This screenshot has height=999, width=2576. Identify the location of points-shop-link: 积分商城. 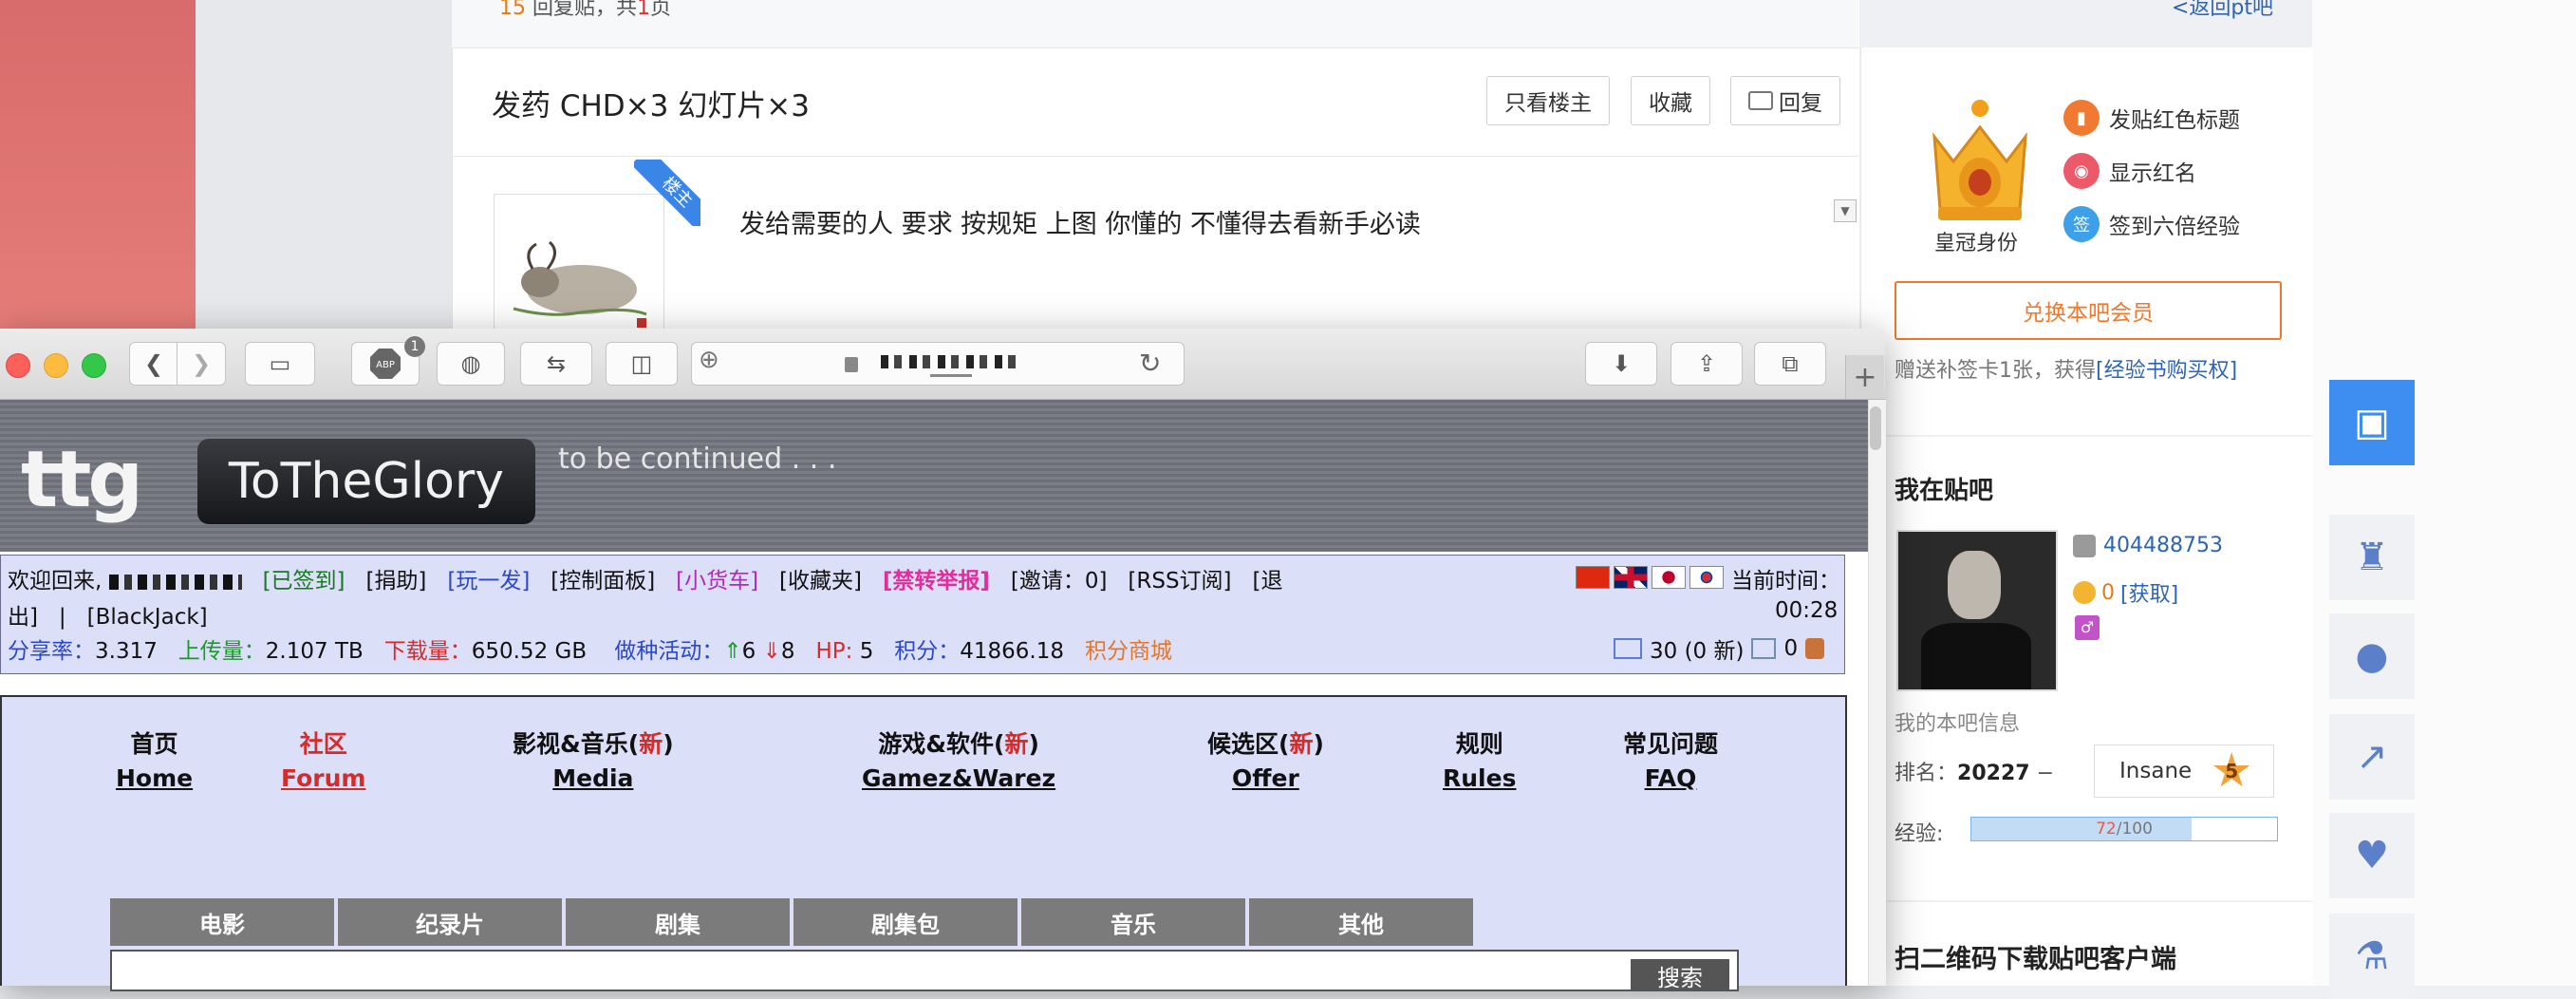
(1128, 651).